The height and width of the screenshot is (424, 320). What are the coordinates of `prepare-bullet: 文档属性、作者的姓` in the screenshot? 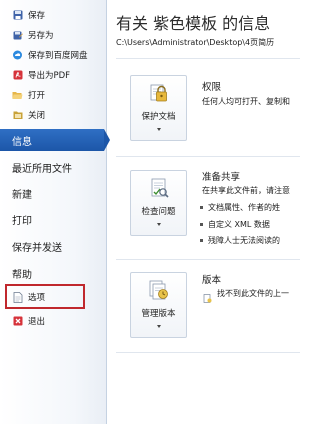 It's located at (240, 207).